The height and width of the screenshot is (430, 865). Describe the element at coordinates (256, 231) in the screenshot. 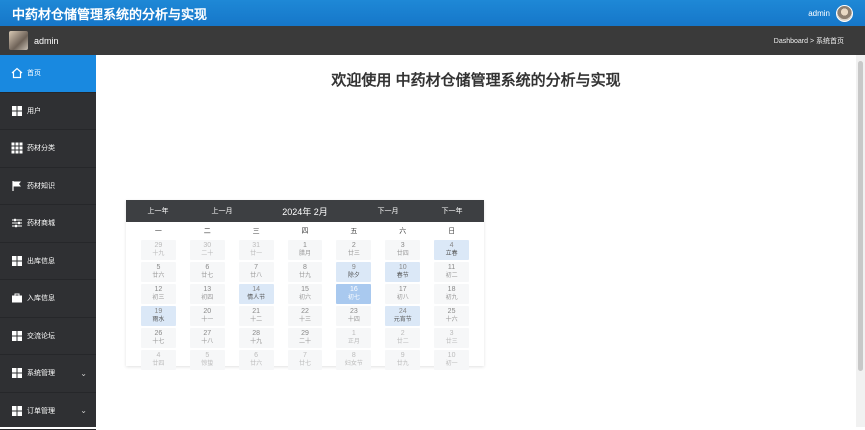

I see `weekday-header: 三` at that location.